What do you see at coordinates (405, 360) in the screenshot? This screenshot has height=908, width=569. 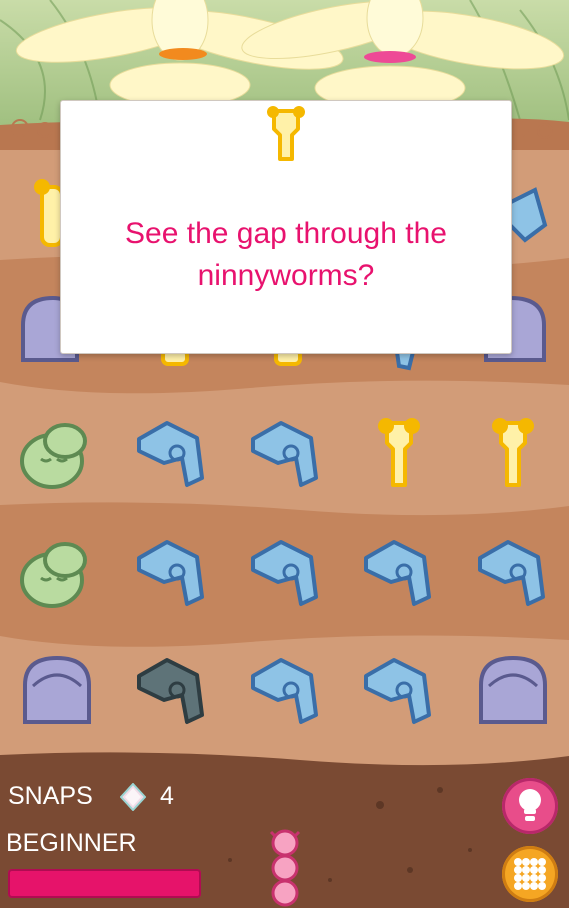 I see `blue-worm-piece` at bounding box center [405, 360].